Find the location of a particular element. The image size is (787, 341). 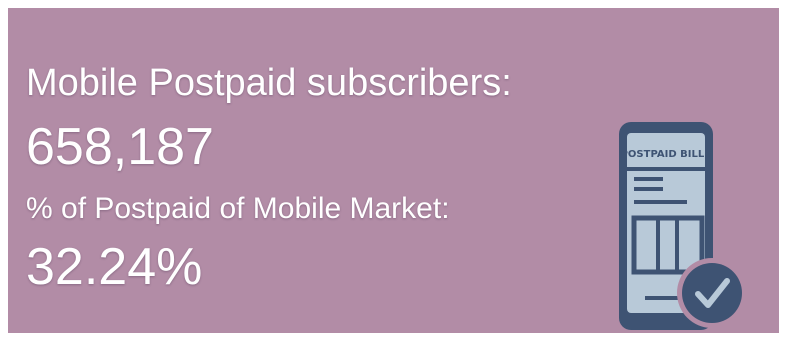

postpaid-share-value: 32.24% is located at coordinates (114, 267).